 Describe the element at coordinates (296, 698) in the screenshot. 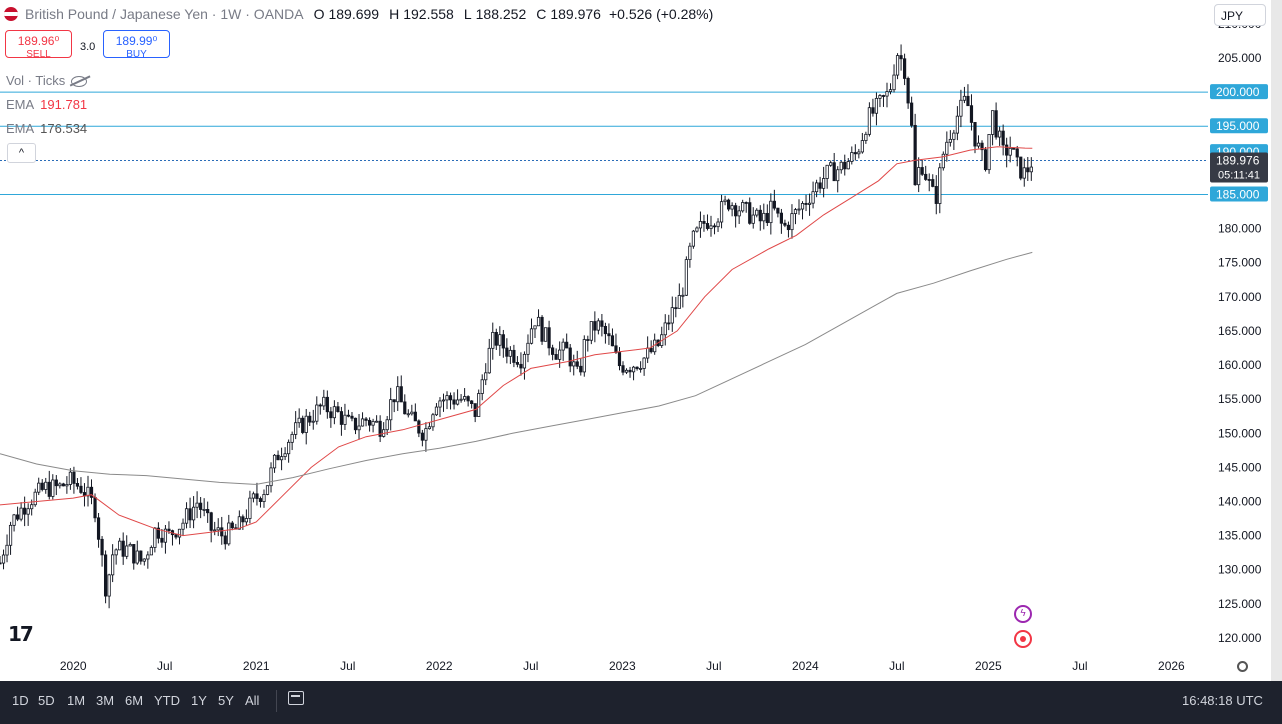

I see `calendar-icon` at that location.